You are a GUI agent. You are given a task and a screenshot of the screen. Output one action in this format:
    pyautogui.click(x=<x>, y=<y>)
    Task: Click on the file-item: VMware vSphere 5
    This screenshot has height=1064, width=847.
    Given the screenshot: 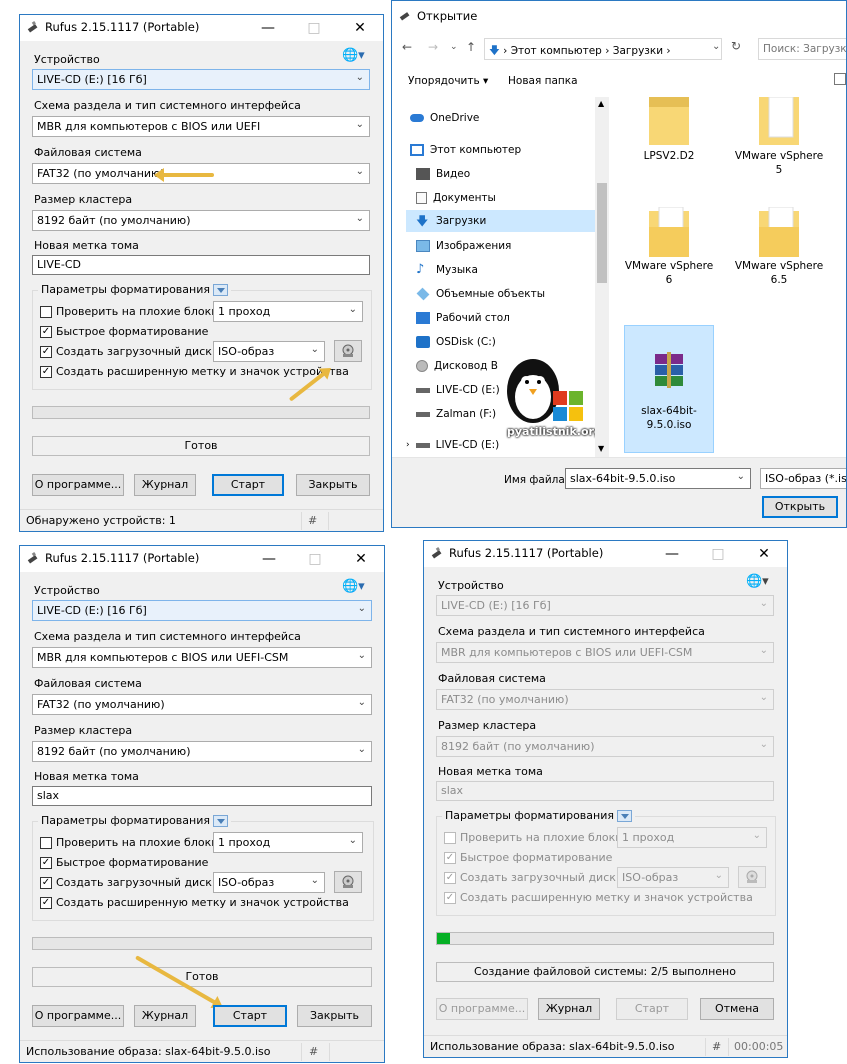 What is the action you would take?
    pyautogui.click(x=779, y=137)
    